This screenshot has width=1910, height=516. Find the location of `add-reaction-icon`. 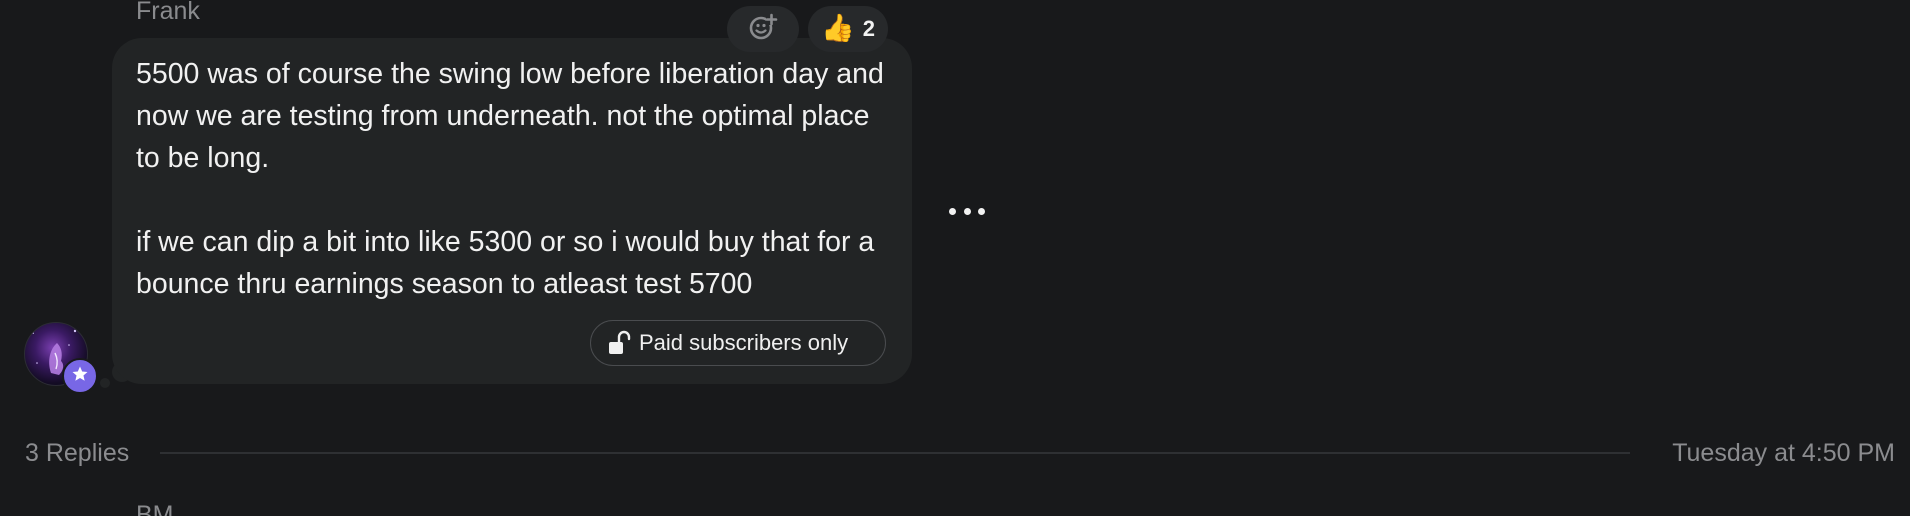

add-reaction-icon is located at coordinates (763, 29).